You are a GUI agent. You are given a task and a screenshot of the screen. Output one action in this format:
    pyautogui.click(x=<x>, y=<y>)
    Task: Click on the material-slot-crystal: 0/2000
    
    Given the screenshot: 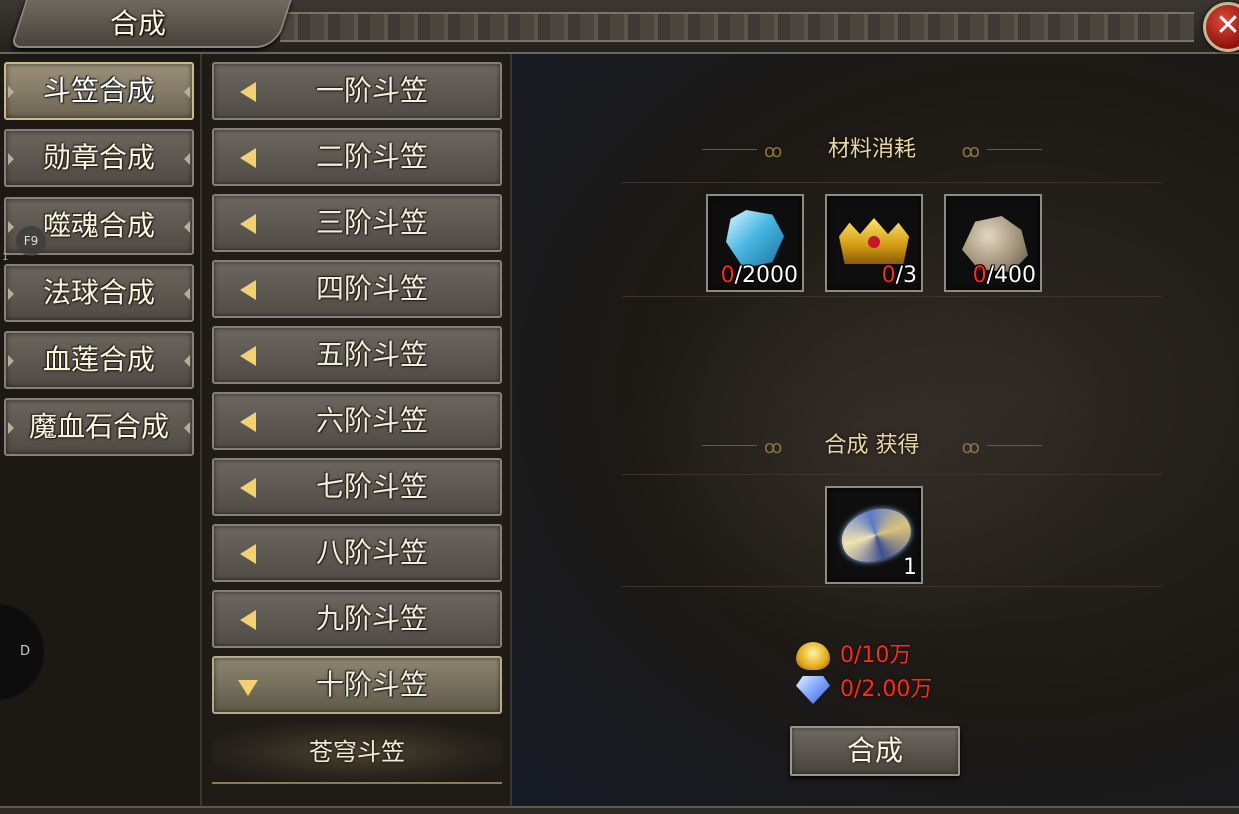 What is the action you would take?
    pyautogui.click(x=755, y=243)
    